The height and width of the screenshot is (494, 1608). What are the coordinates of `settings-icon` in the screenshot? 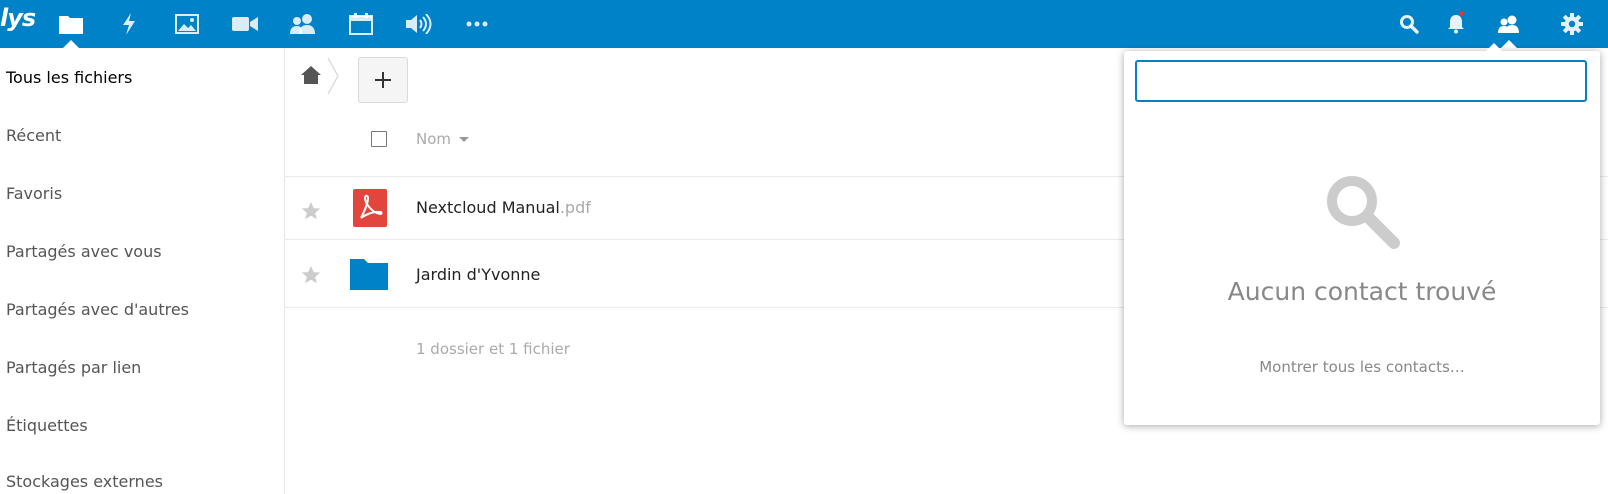 It's located at (1572, 24).